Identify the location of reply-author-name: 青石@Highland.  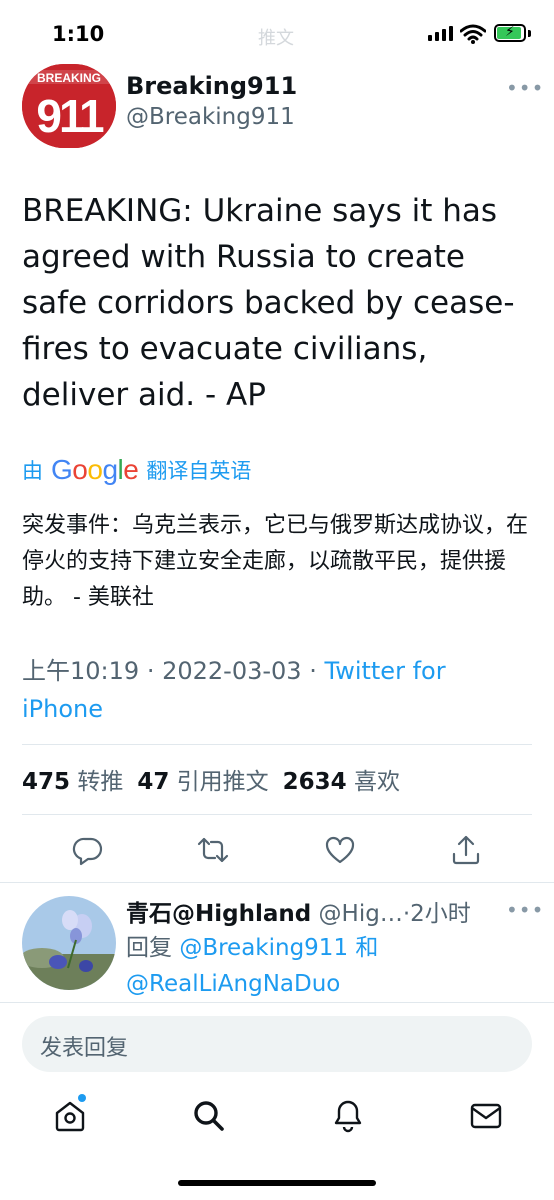
(218, 914).